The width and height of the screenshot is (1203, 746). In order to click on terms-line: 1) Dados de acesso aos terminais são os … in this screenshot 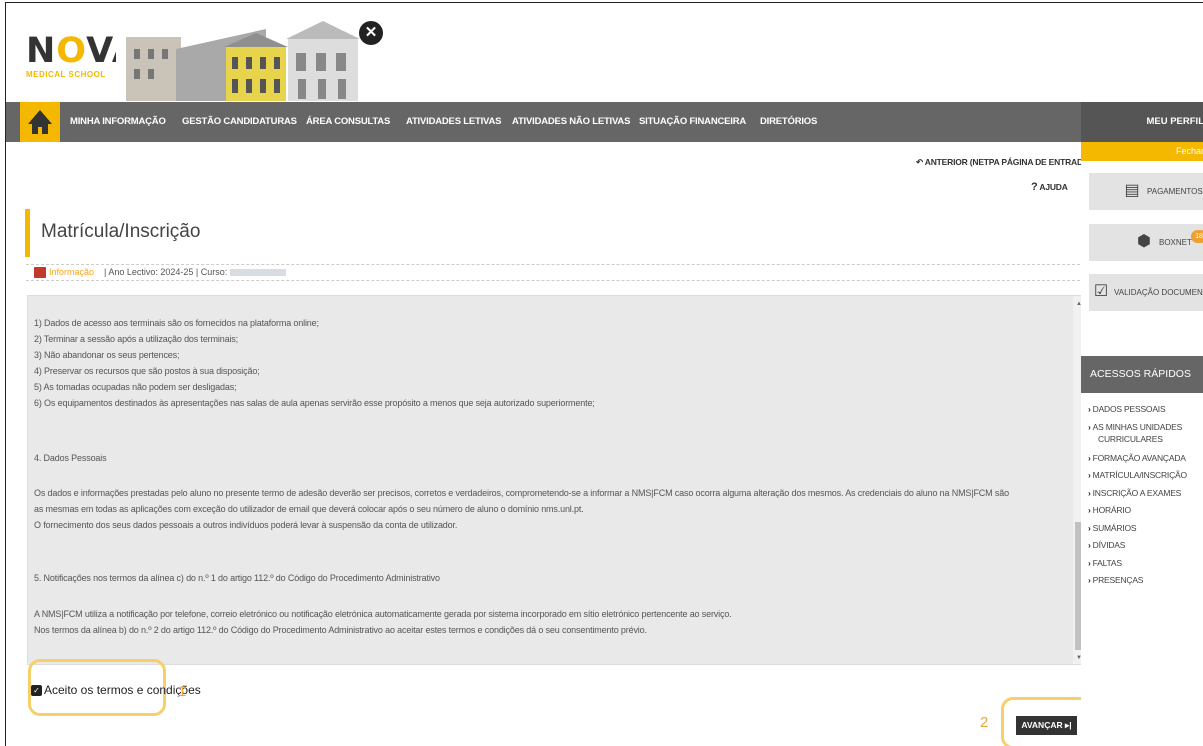, I will do `click(176, 323)`.